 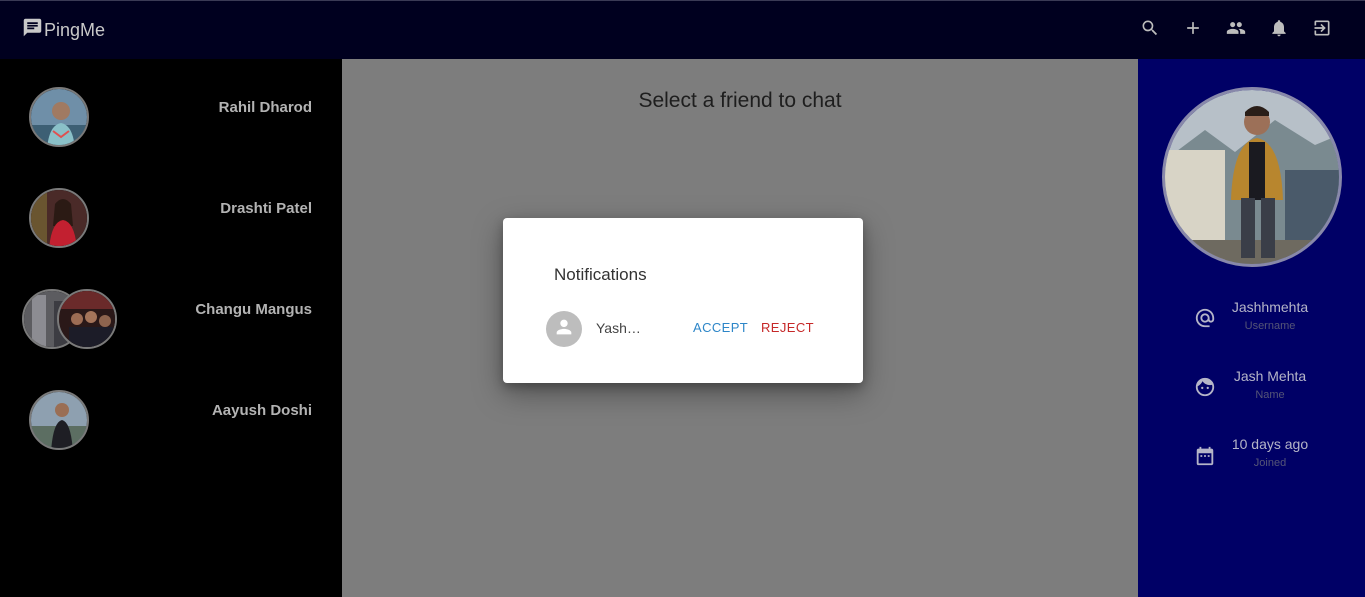 I want to click on notifications-dialog: Notifications Yash… ACCEPT REJECT, so click(x=683, y=300).